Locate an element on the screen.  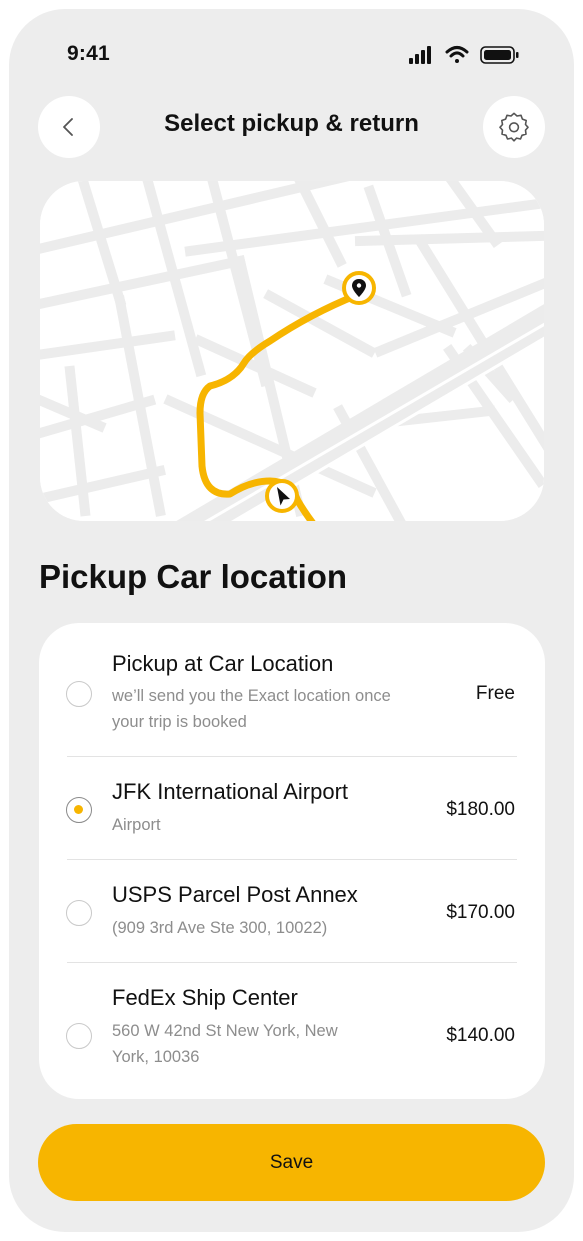
navigation-cursor-icon is located at coordinates (282, 496).